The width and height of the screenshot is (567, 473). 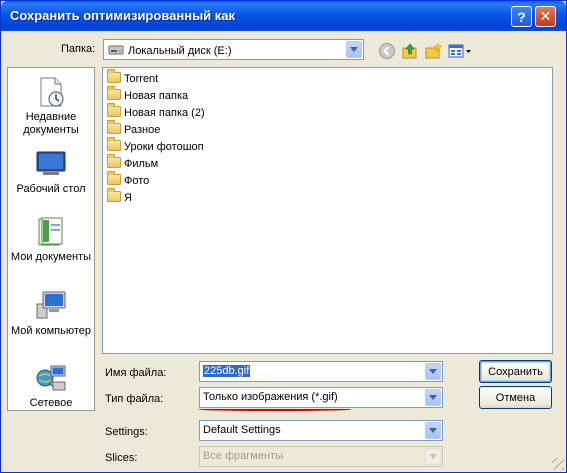 What do you see at coordinates (233, 49) in the screenshot?
I see `lookin-combo: Локальный диск (E:)` at bounding box center [233, 49].